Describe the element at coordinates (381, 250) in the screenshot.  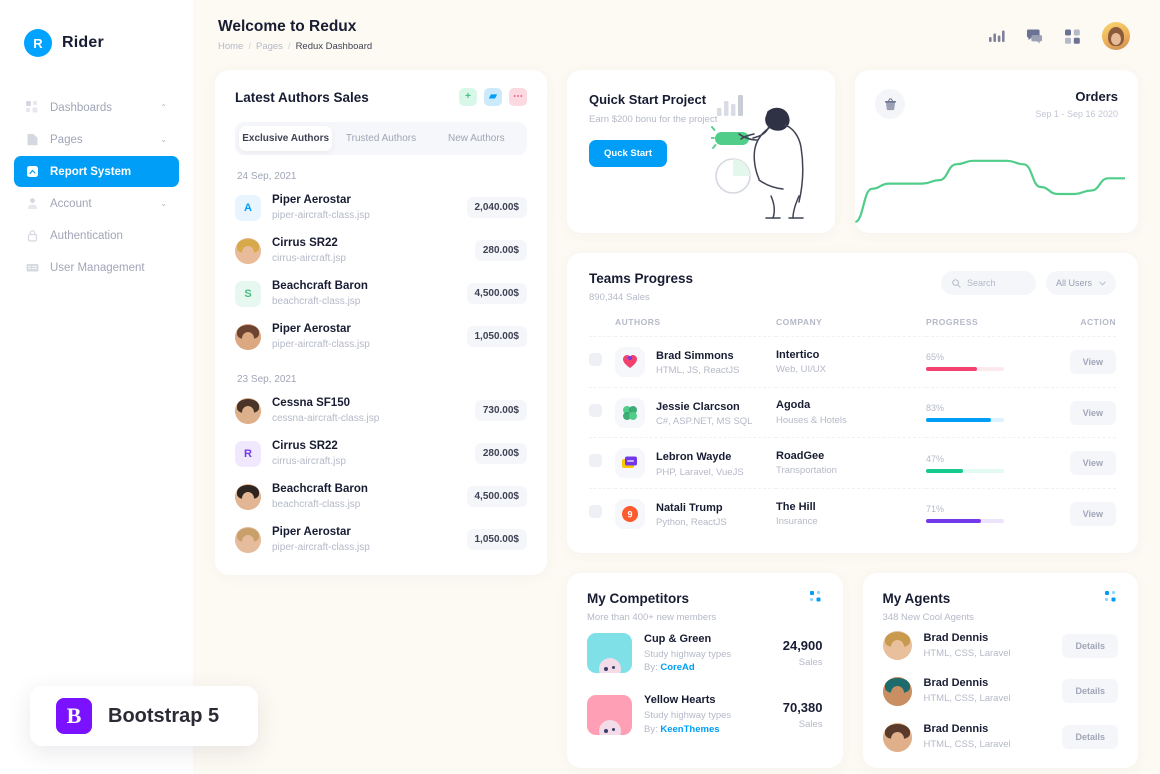
I see `list-item: Cirrus SR22 cirrus-aircraft.jsp 280.00$` at that location.